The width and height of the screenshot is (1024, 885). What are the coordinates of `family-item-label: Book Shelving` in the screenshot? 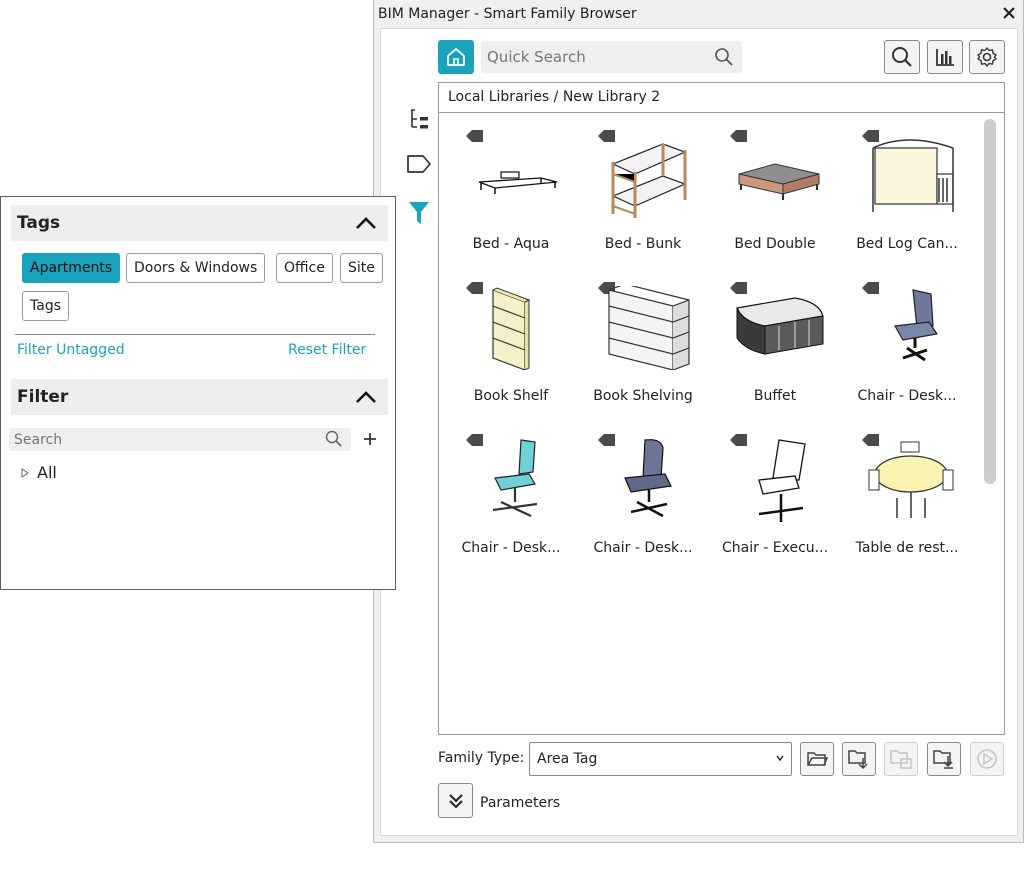 It's located at (643, 396).